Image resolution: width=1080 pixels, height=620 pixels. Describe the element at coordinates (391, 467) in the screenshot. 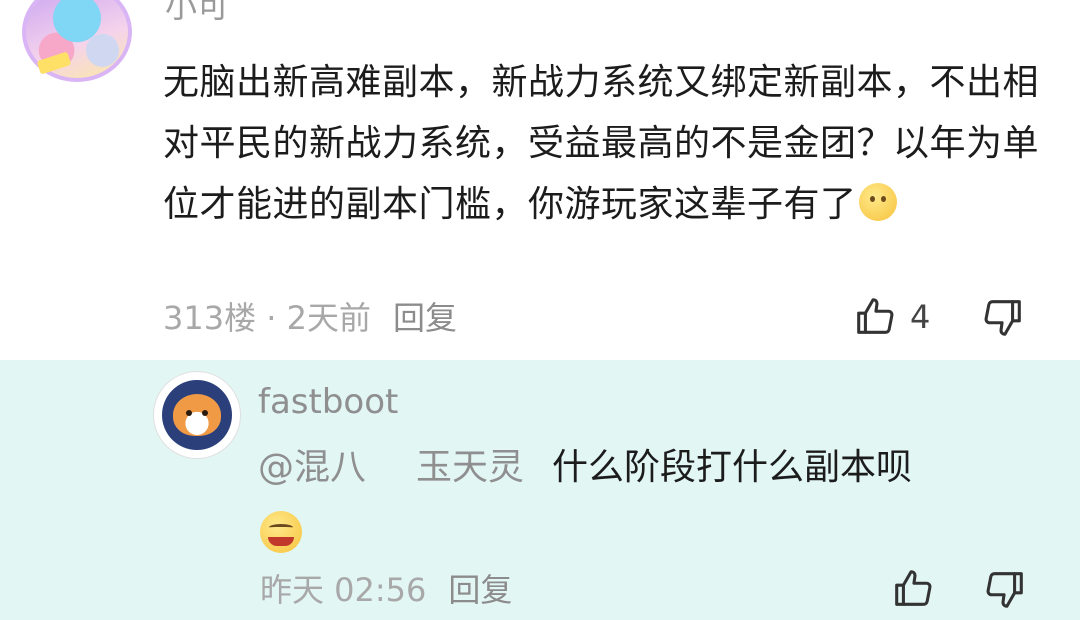

I see `mention-link: @混八 玉天灵` at that location.